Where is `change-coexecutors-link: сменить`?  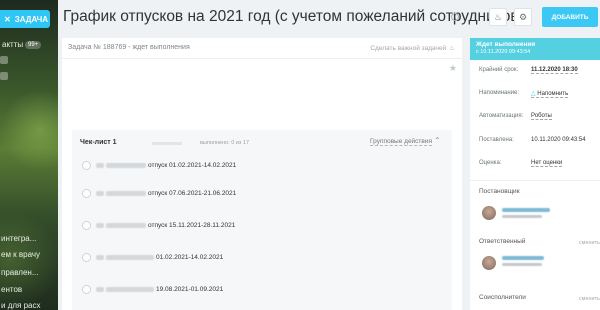
change-coexecutors-link: сменить is located at coordinates (589, 299).